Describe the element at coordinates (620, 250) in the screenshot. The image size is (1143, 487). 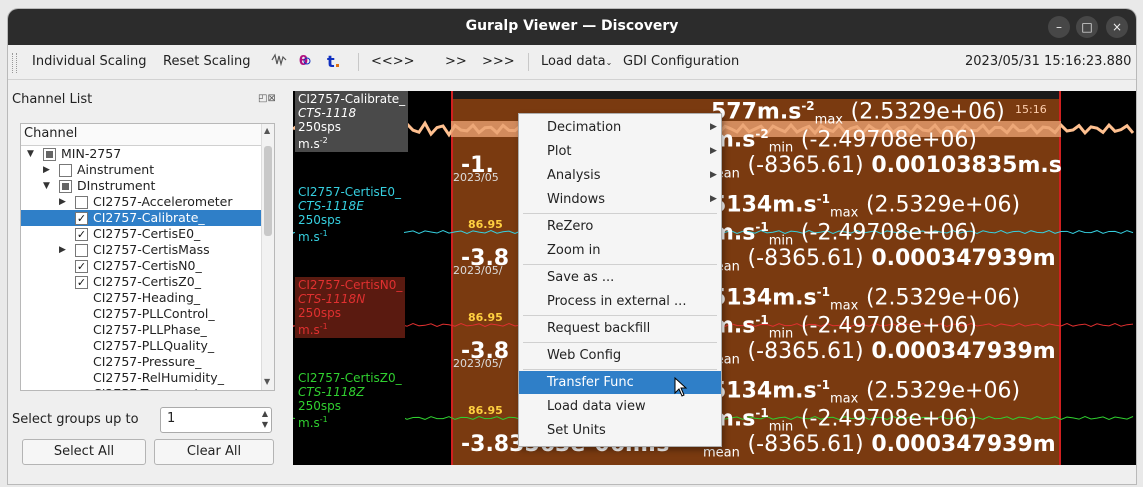
I see `menu-item: Zoom in` at that location.